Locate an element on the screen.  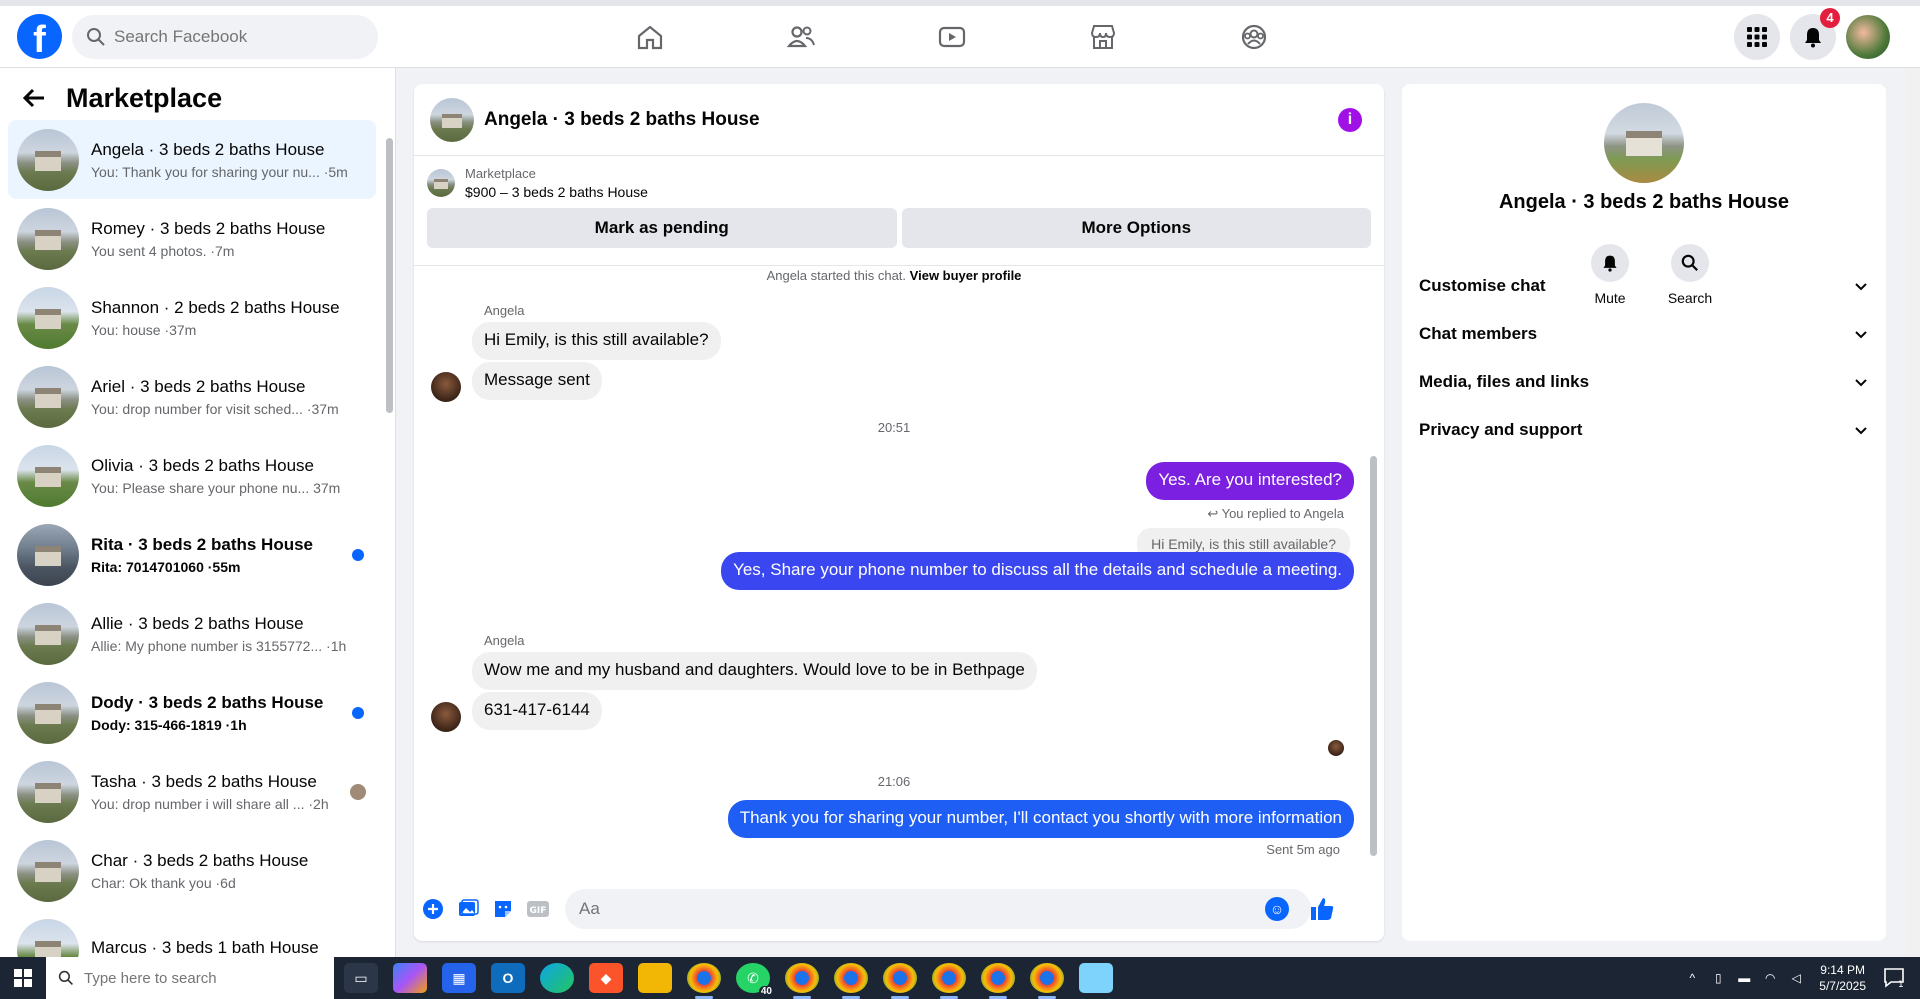
emoji-icon: ☺ is located at coordinates (1277, 909).